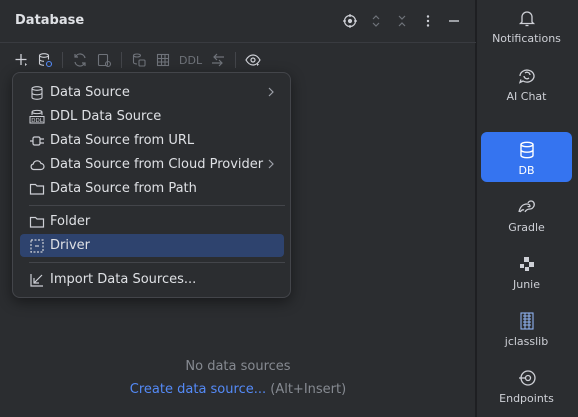 This screenshot has height=417, width=578. Describe the element at coordinates (238, 42) in the screenshot. I see `header-divider` at that location.